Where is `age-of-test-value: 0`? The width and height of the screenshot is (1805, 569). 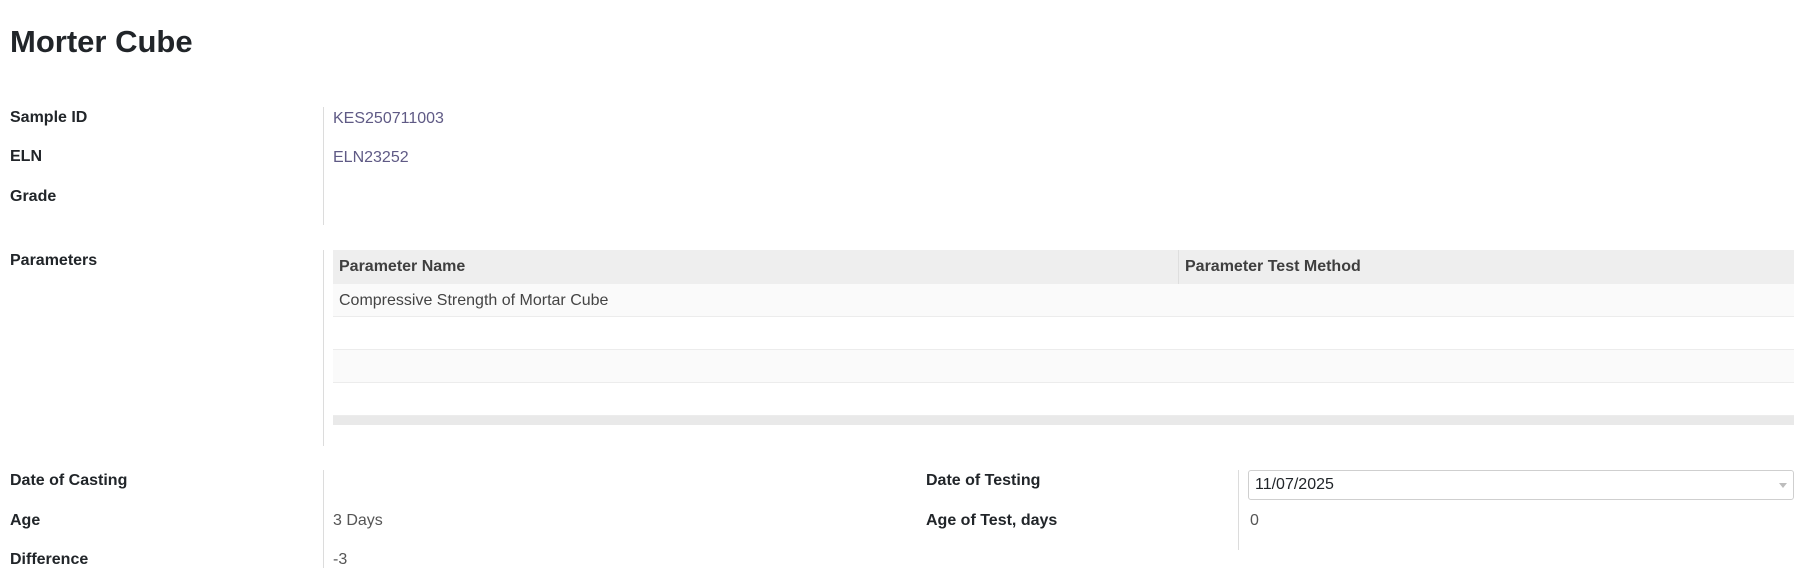
age-of-test-value: 0 is located at coordinates (1254, 520).